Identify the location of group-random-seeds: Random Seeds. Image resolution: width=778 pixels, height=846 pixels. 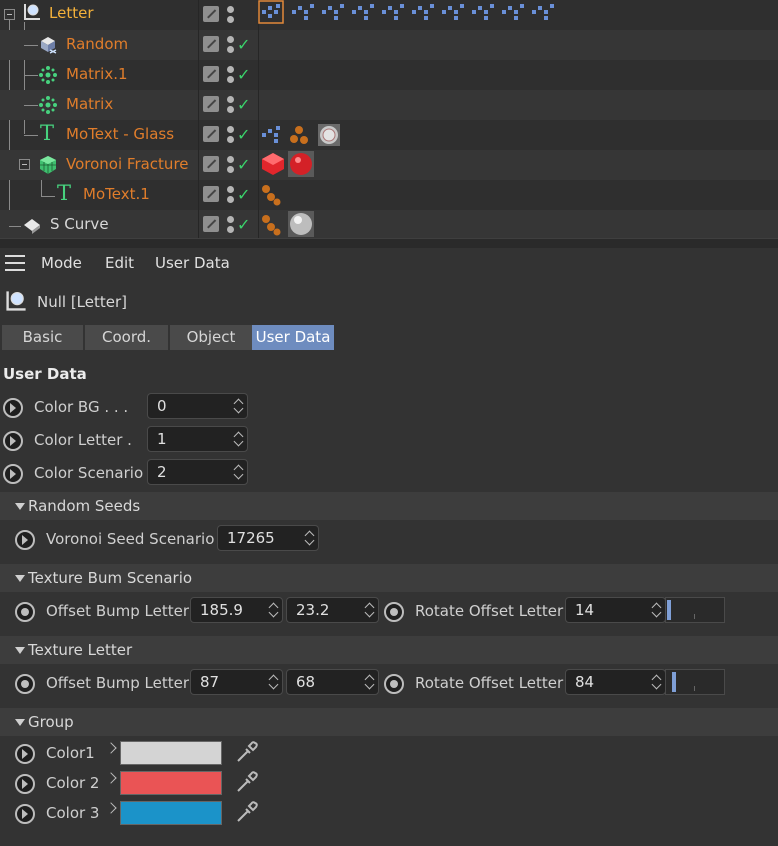
(389, 506).